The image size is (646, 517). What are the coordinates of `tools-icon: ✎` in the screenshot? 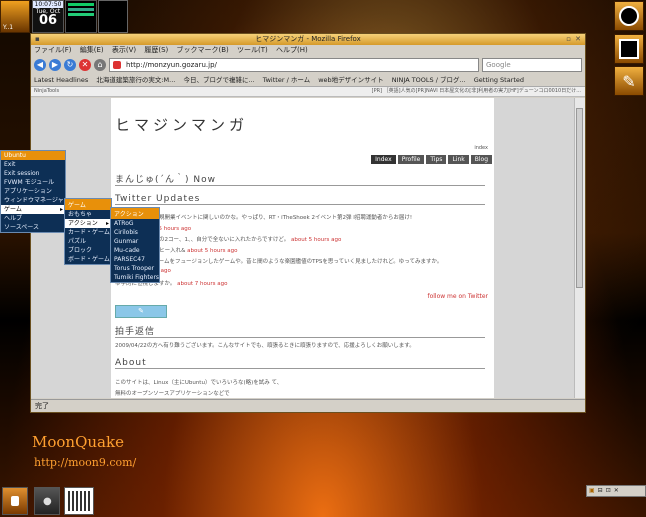 It's located at (629, 81).